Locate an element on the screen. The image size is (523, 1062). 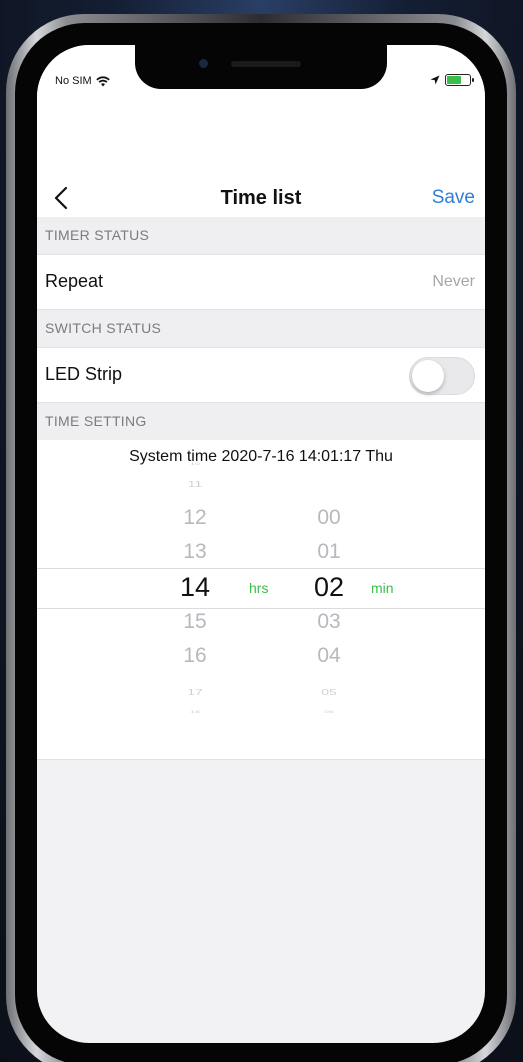
hour-option: 17 is located at coordinates (195, 692).